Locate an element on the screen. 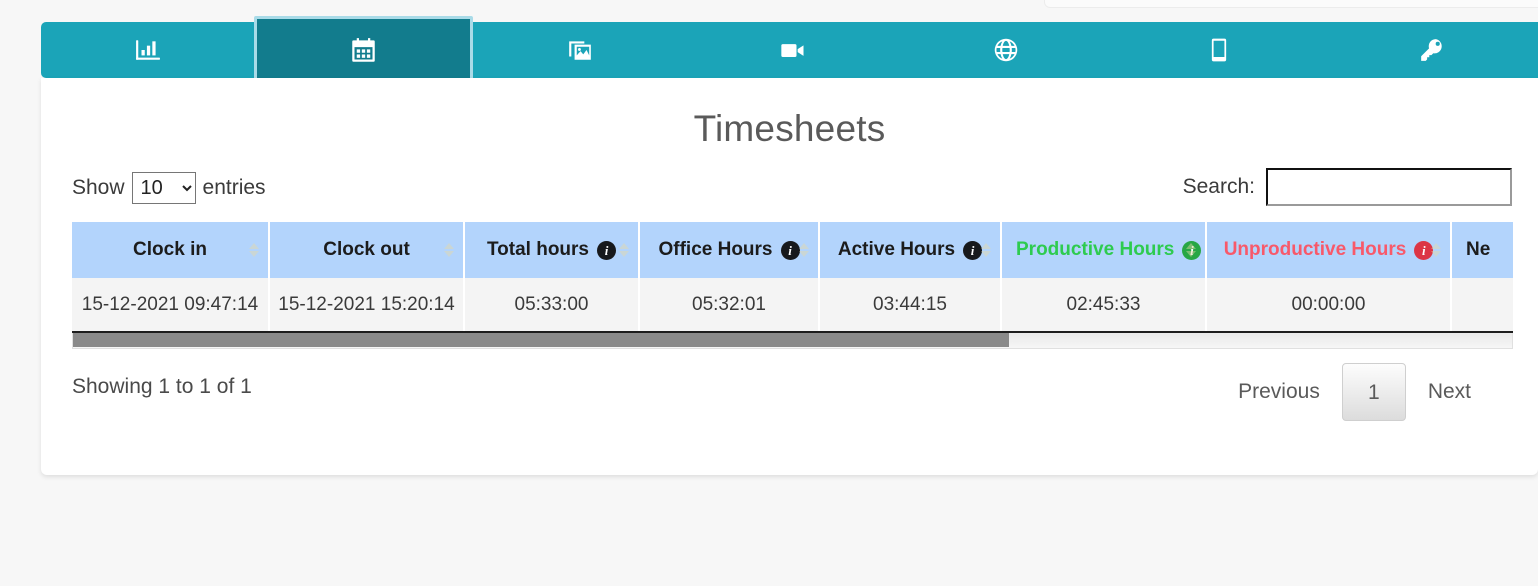 The width and height of the screenshot is (1538, 586). column-label: Total hours is located at coordinates (538, 249).